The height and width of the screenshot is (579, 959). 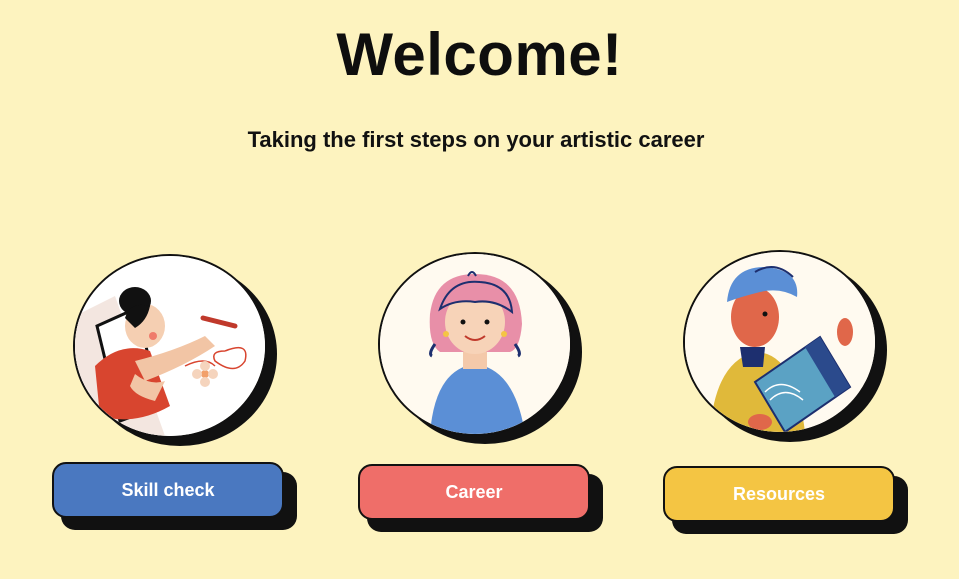 I want to click on resources-button-wrap: Resources, so click(x=785, y=500).